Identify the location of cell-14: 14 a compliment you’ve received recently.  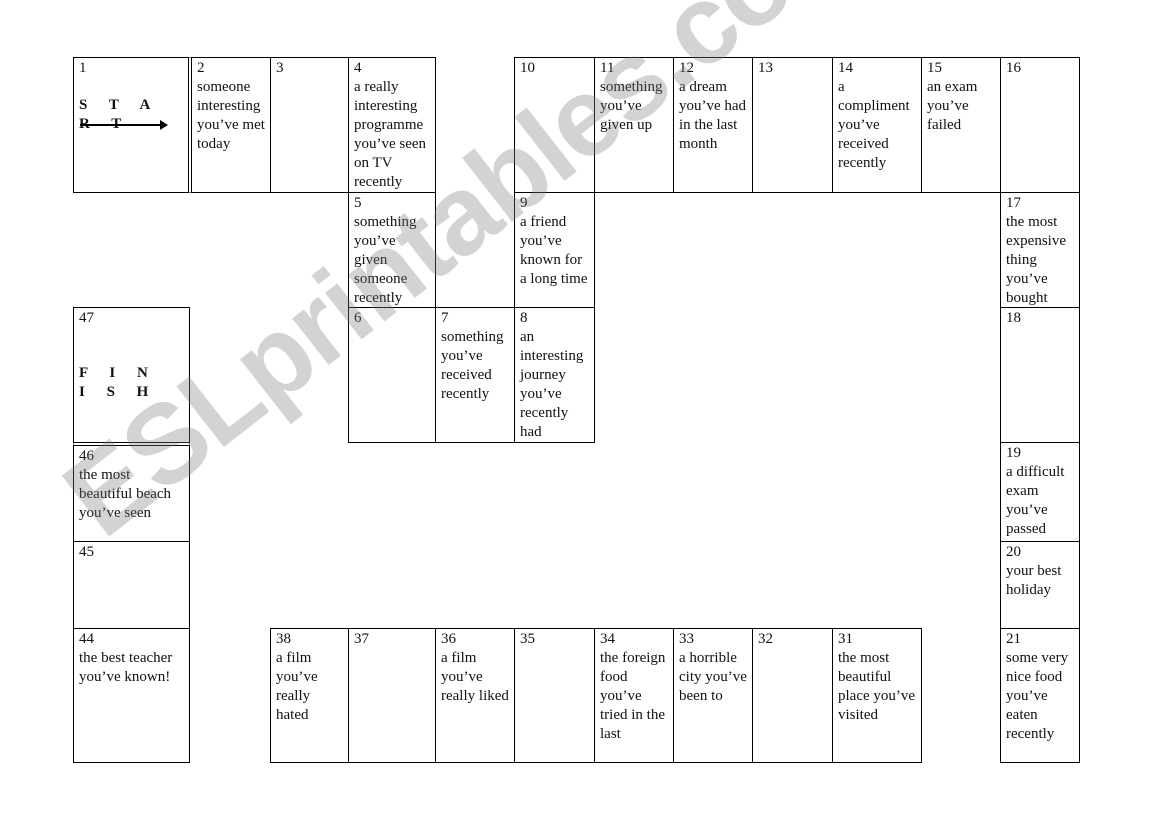
(877, 125).